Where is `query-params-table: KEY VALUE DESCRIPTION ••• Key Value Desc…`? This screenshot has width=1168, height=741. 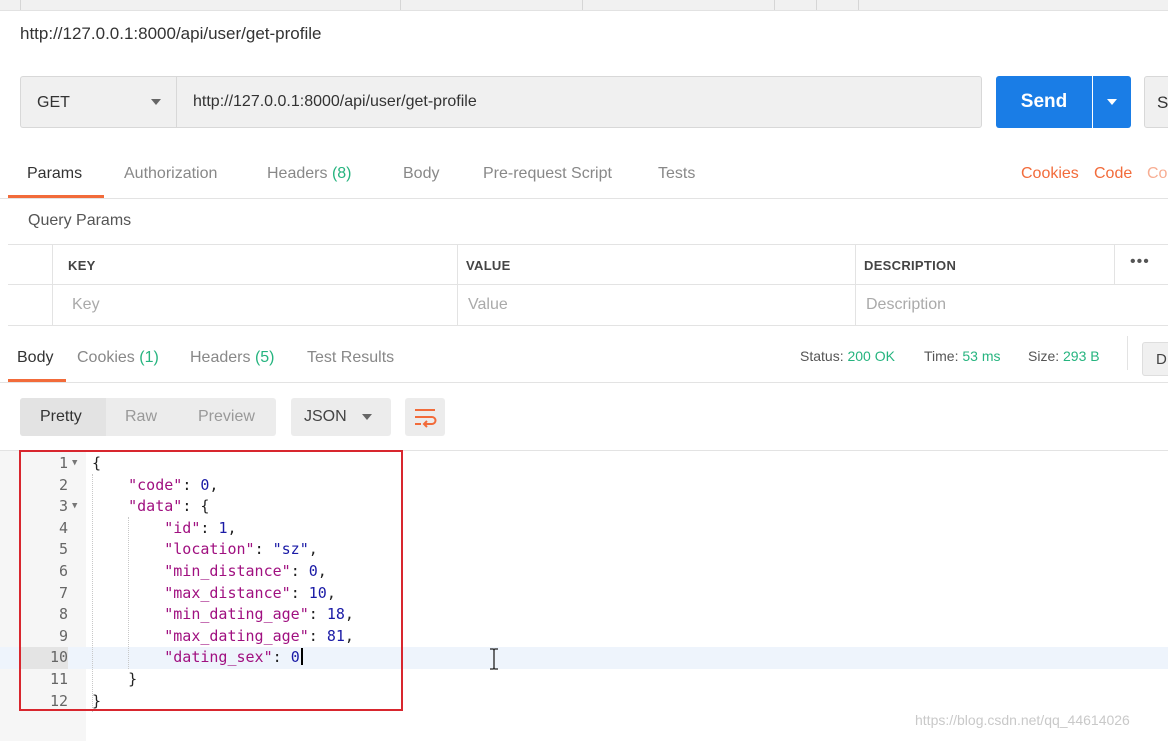
query-params-table: KEY VALUE DESCRIPTION ••• Key Value Desc… is located at coordinates (588, 285).